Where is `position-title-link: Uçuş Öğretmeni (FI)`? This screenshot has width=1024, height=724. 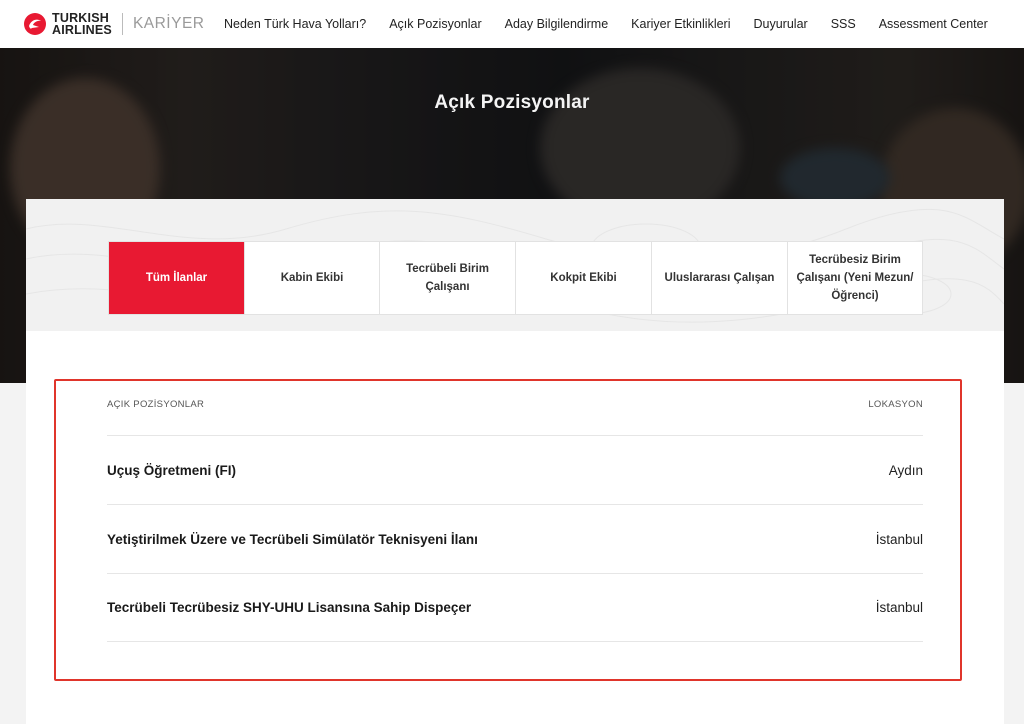
position-title-link: Uçuş Öğretmeni (FI) is located at coordinates (171, 470).